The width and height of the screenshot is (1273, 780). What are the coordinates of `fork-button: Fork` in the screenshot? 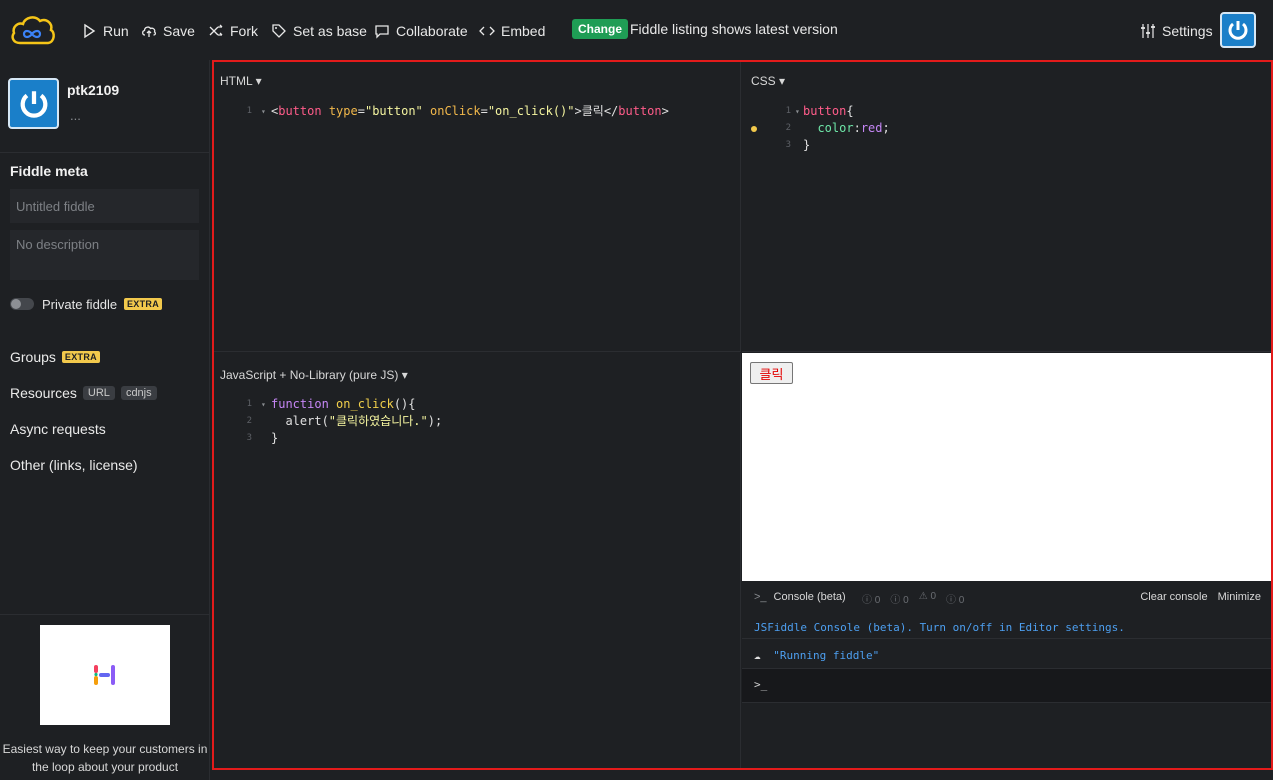 It's located at (233, 31).